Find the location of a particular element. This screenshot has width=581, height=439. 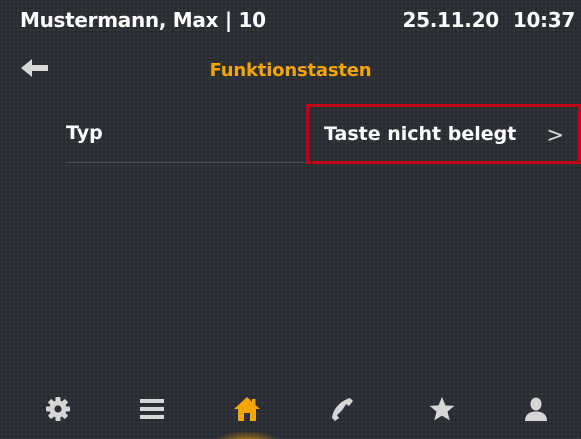

date-time: 25.11.20 10:37 is located at coordinates (489, 20).